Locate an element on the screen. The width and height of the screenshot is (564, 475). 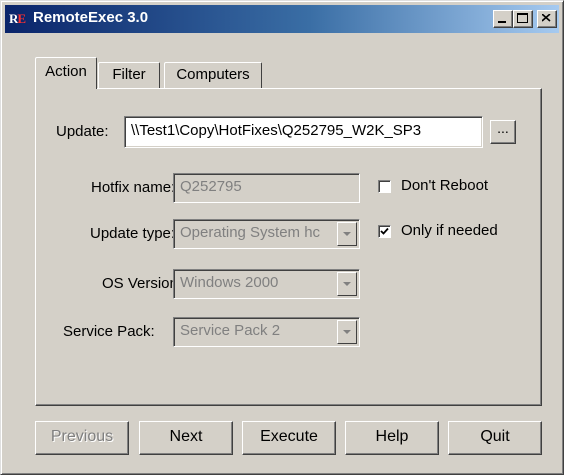
update-type-label: Update type: is located at coordinates (133, 233).